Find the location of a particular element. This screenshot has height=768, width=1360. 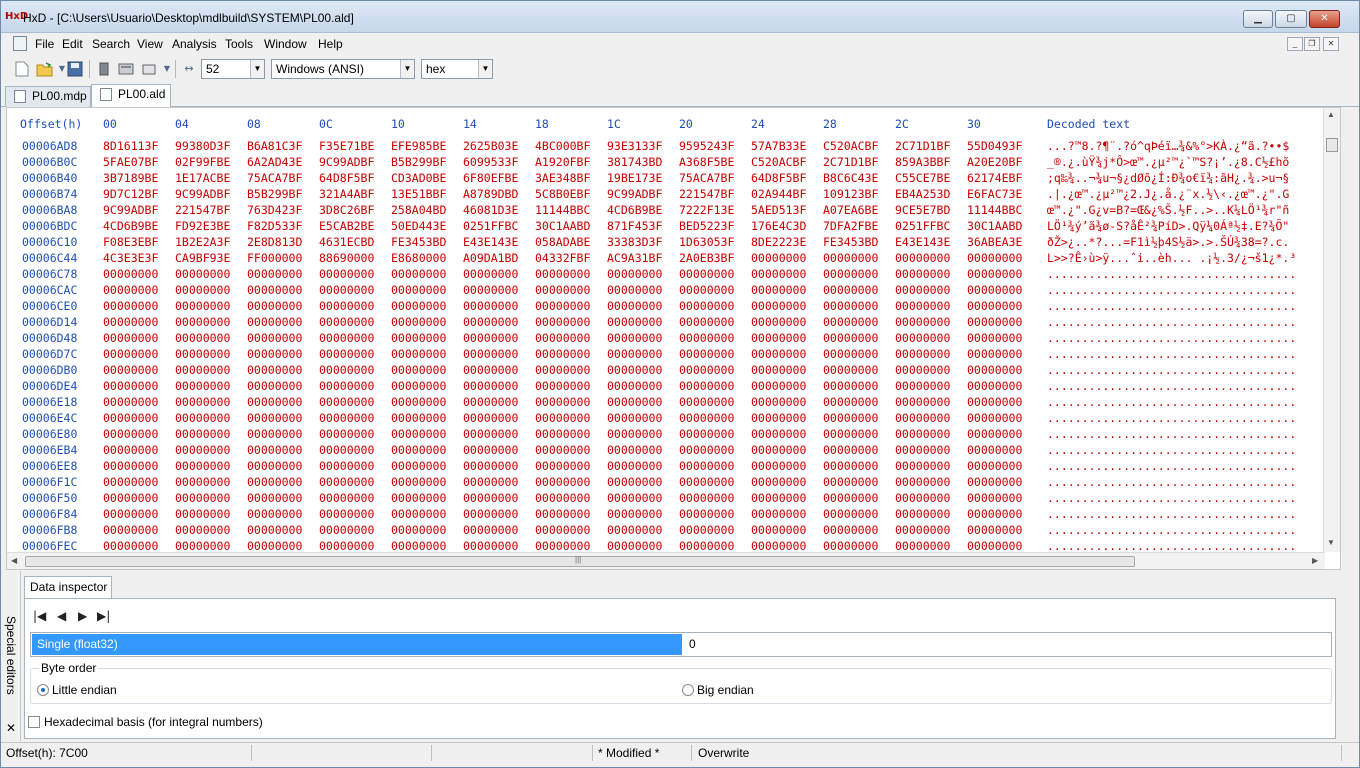

hex-cell: 1D63053F is located at coordinates (706, 242).